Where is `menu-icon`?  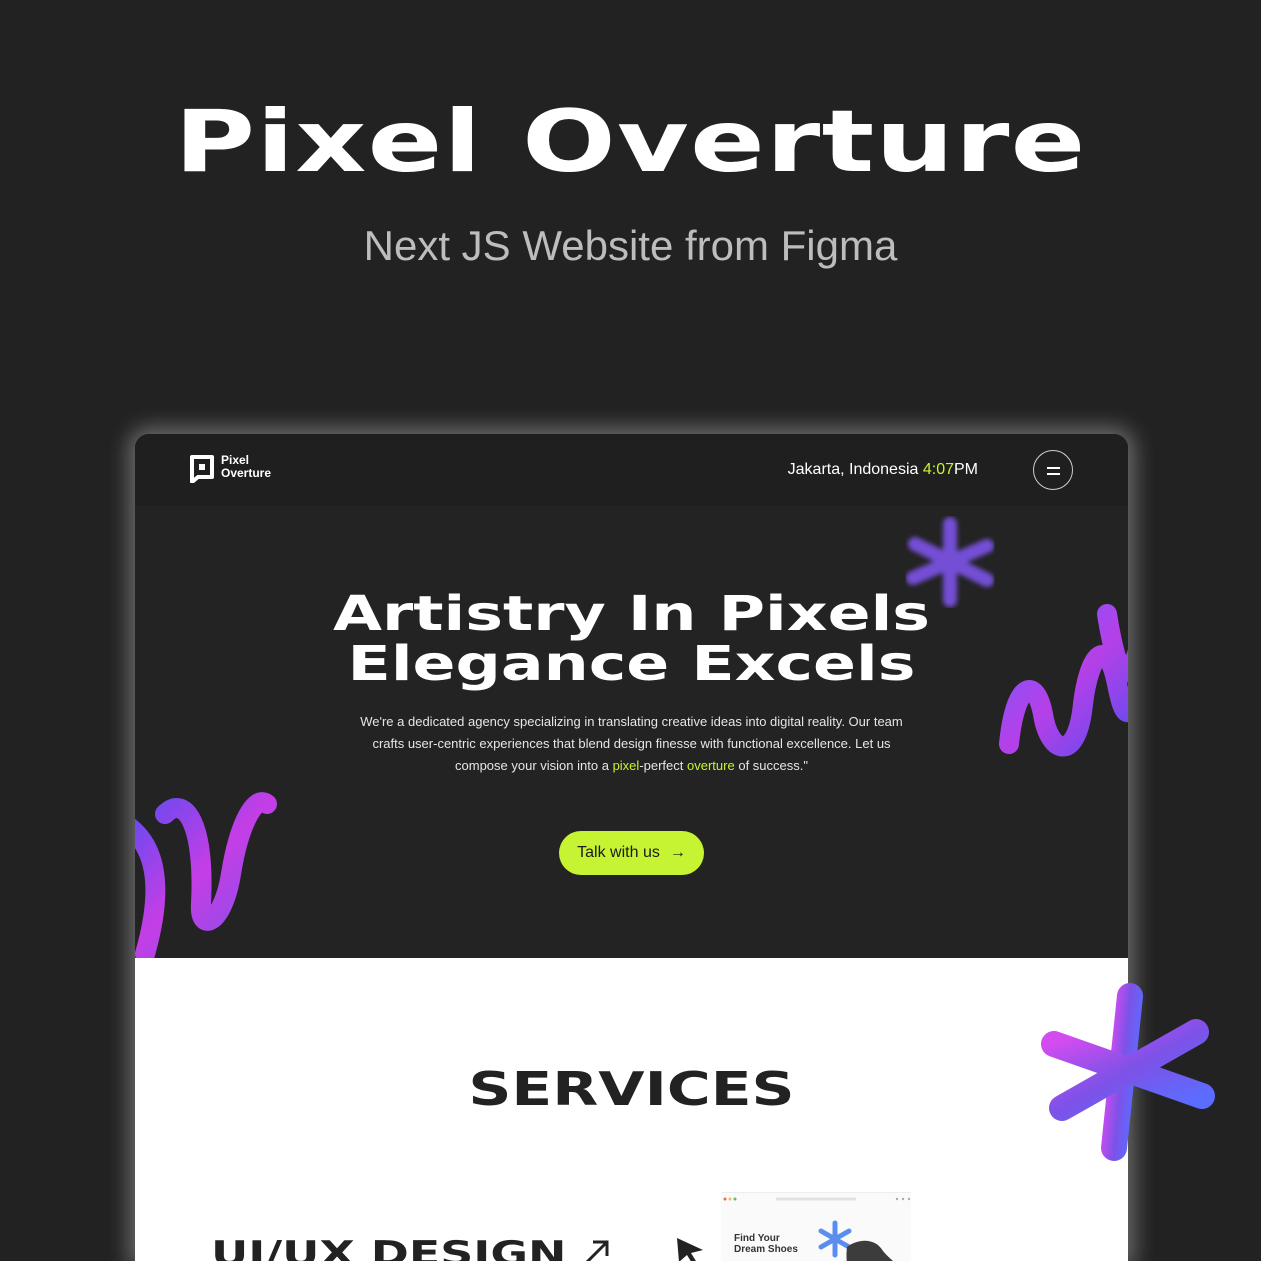
menu-icon is located at coordinates (1053, 468).